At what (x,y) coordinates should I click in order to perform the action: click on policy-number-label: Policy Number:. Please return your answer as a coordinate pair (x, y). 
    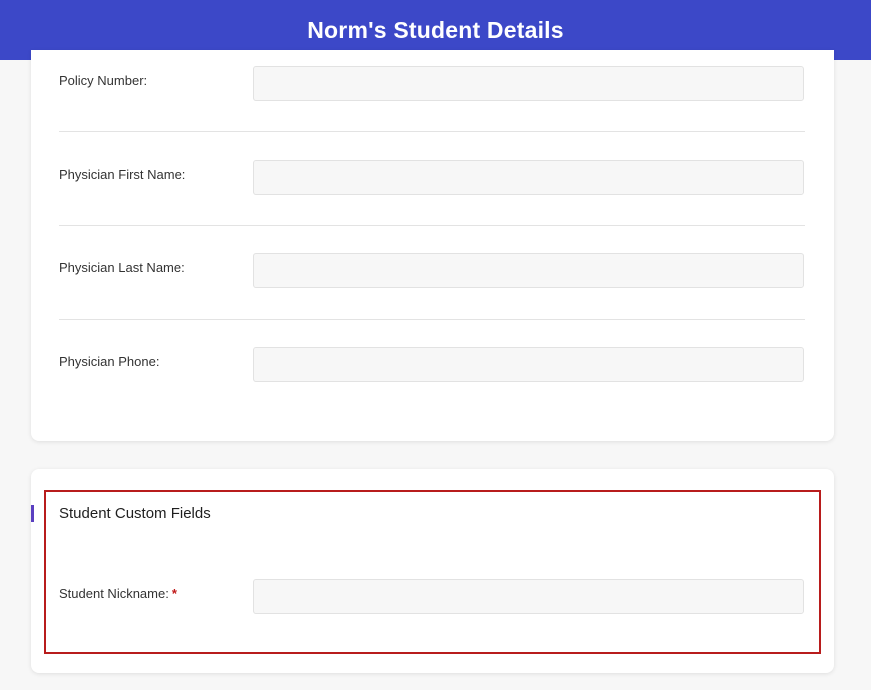
    Looking at the image, I should click on (103, 80).